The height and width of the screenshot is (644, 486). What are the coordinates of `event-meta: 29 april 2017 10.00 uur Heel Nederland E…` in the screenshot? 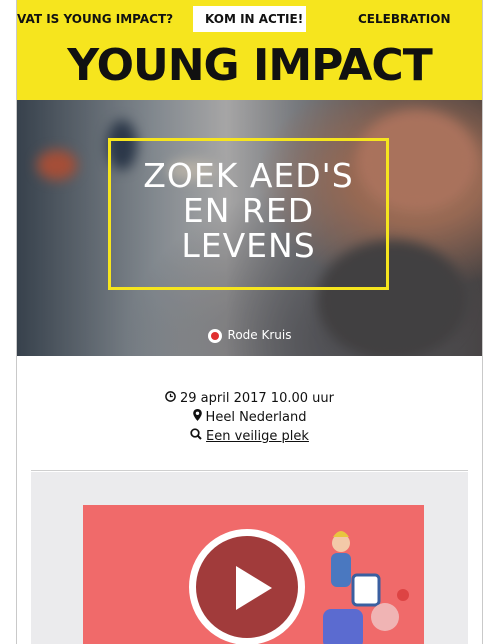 It's located at (249, 417).